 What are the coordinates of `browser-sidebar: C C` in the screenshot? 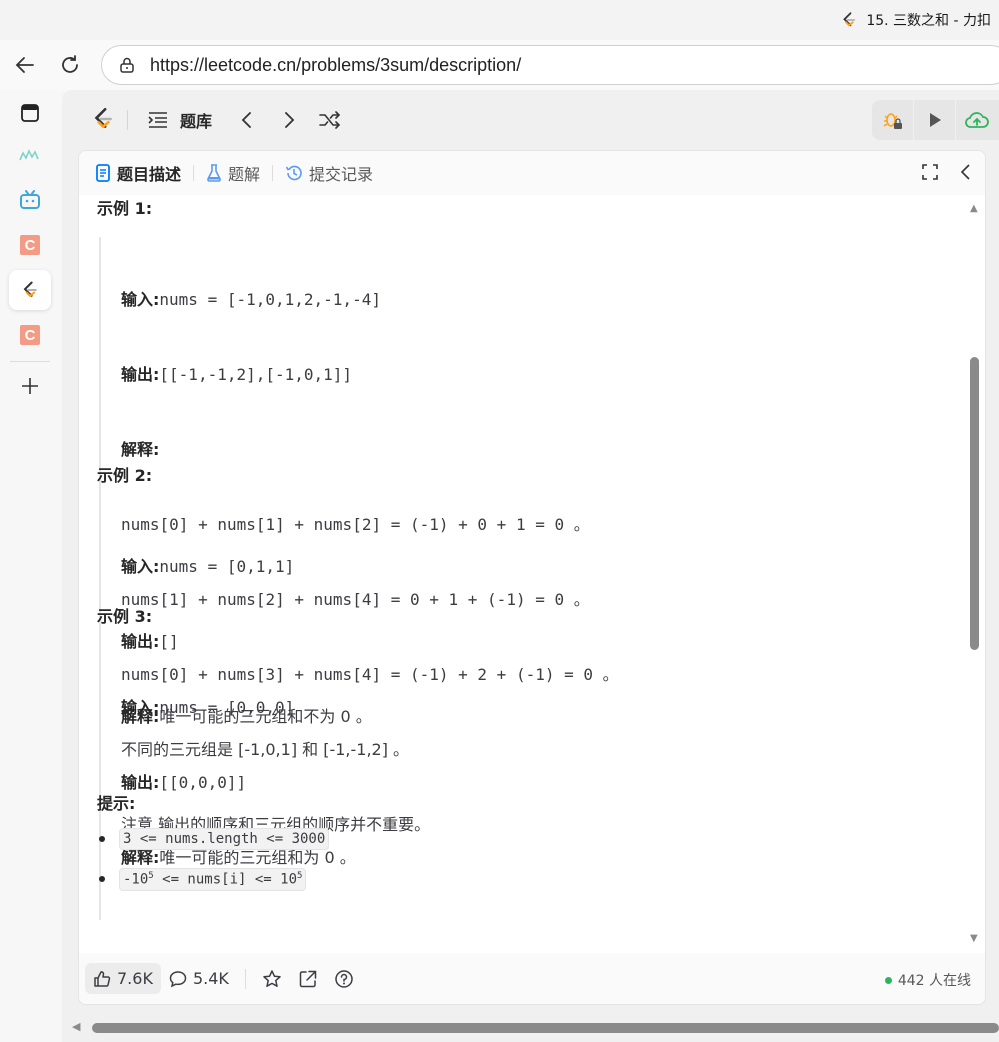 It's located at (31, 566).